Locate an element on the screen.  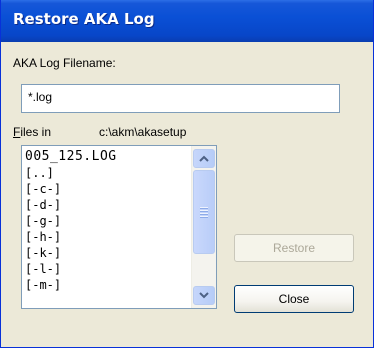
filename-input: *.log is located at coordinates (180, 98).